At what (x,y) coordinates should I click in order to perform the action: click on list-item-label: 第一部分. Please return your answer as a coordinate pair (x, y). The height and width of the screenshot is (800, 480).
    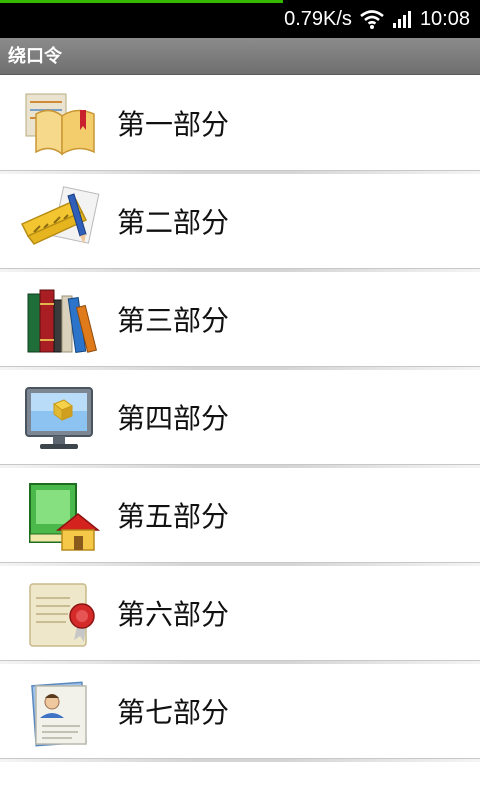
    Looking at the image, I should click on (173, 124).